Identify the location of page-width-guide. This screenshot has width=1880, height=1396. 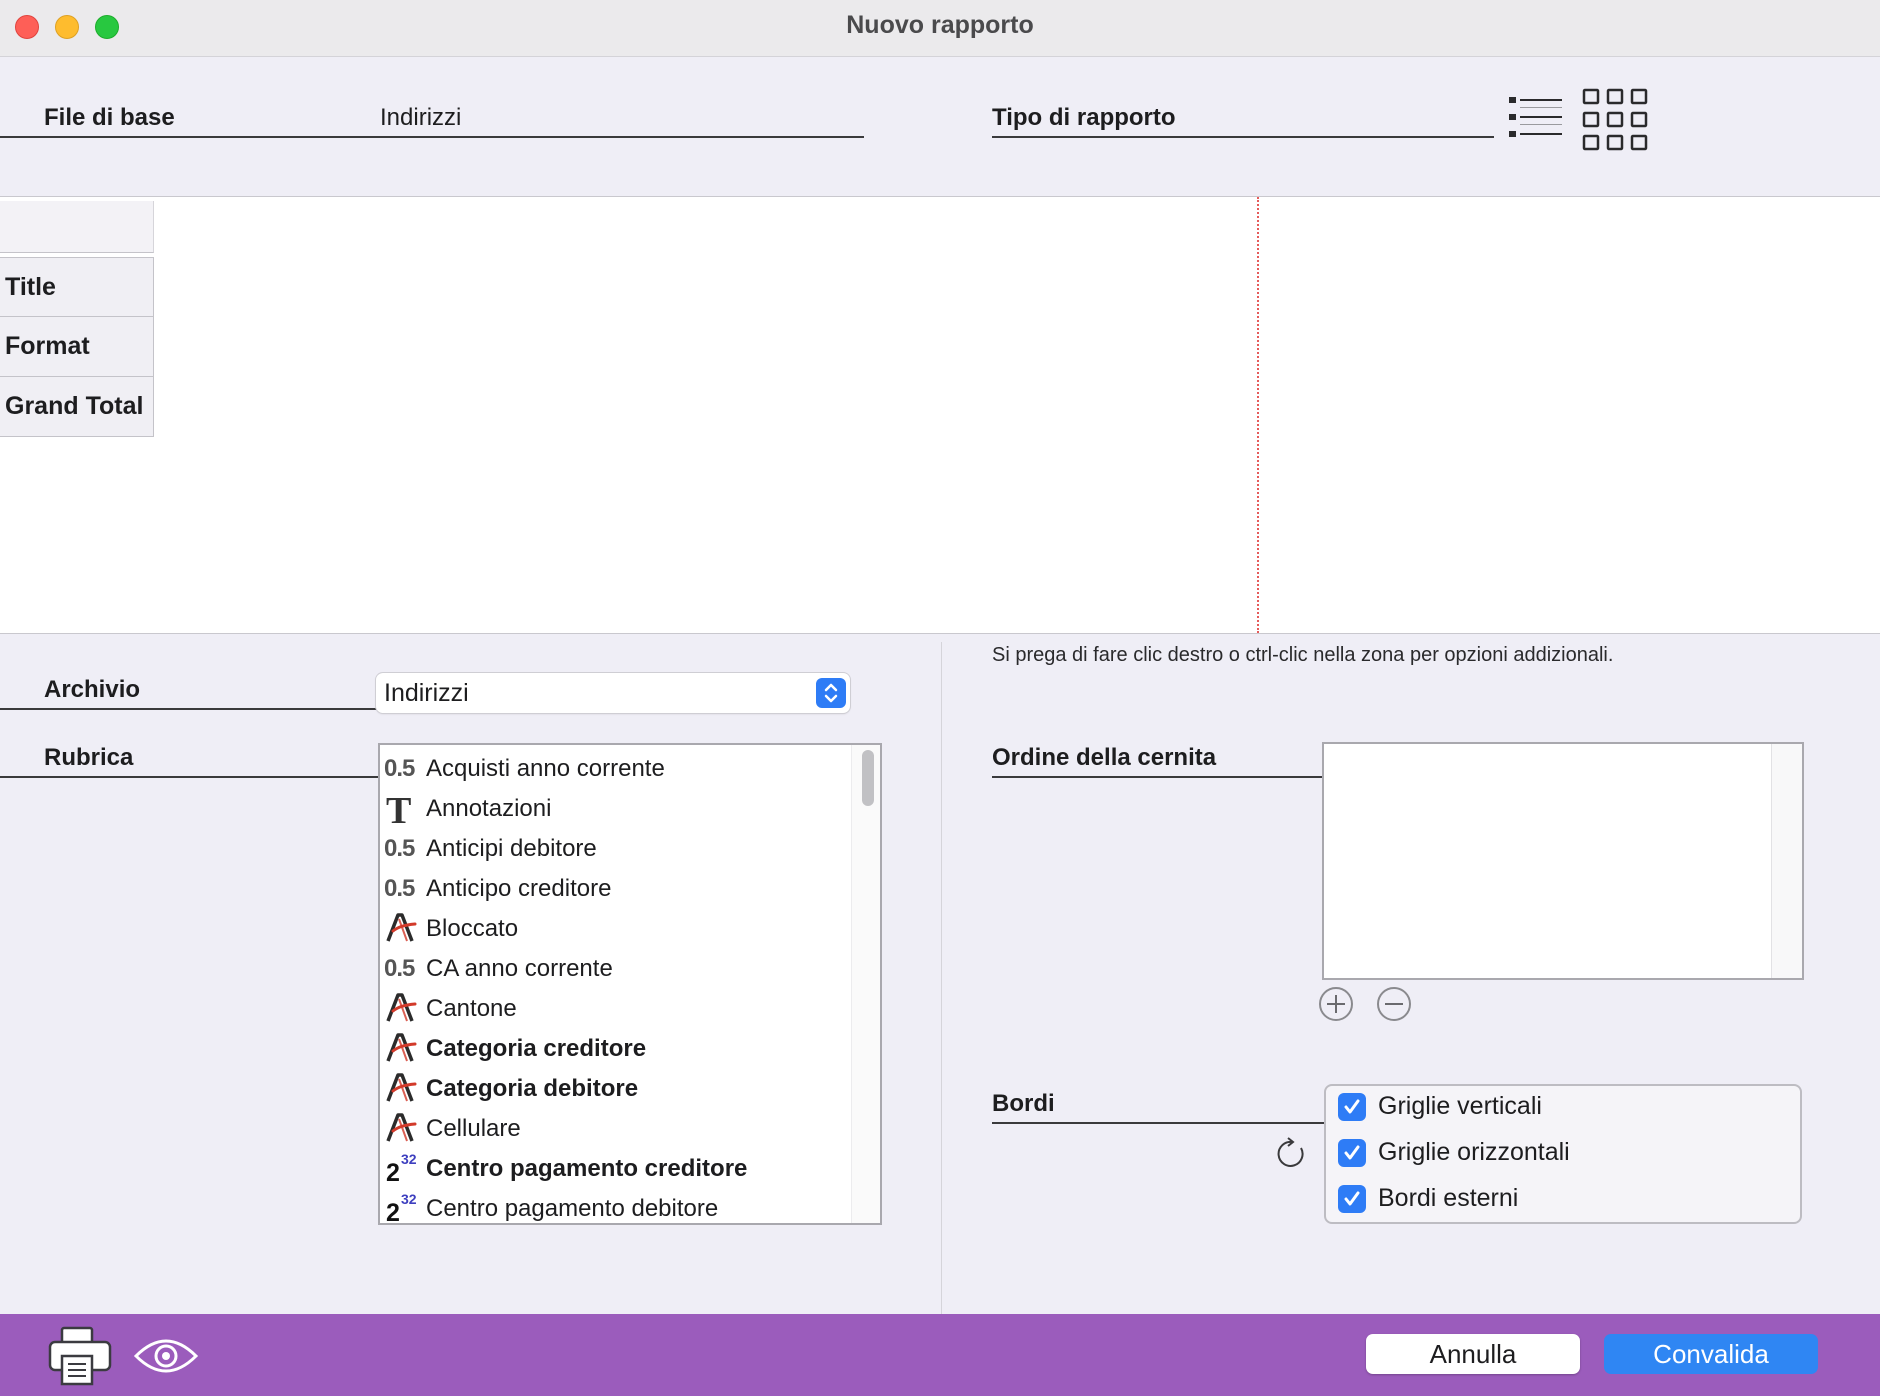
(1258, 415).